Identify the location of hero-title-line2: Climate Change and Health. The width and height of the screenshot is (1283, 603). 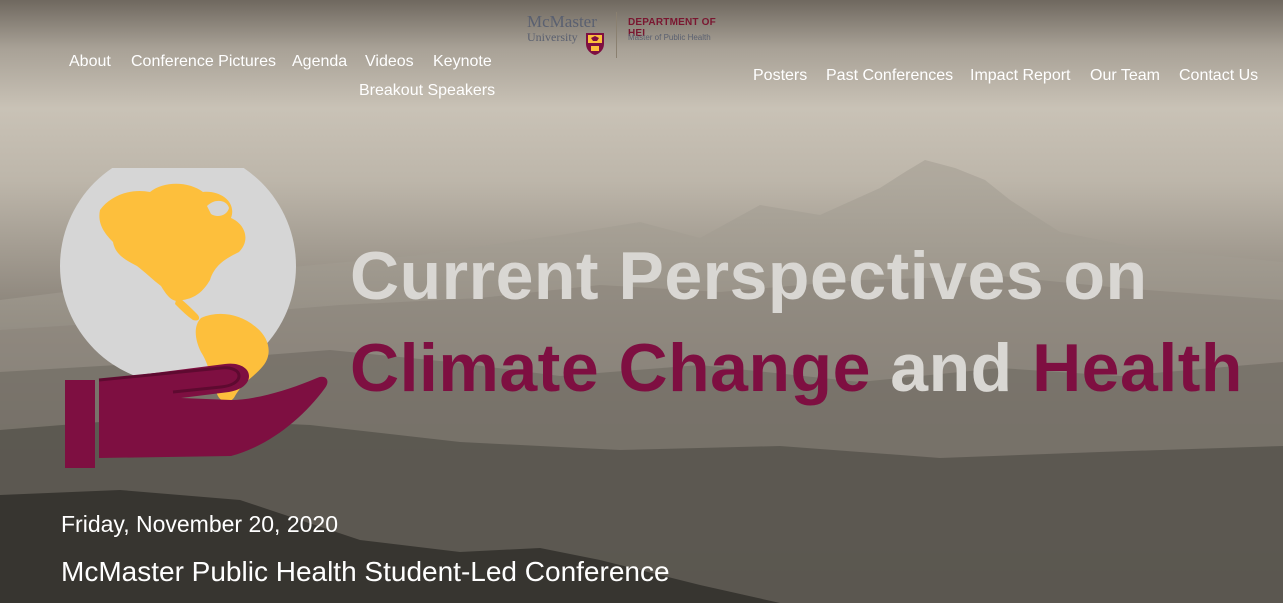
(796, 368).